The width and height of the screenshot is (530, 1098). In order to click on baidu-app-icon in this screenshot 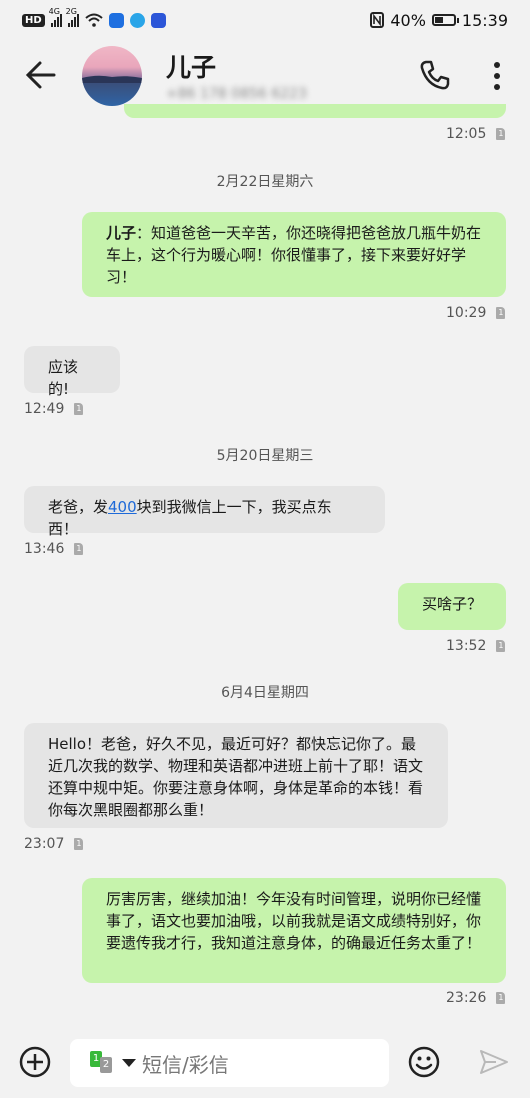, I will do `click(158, 20)`.